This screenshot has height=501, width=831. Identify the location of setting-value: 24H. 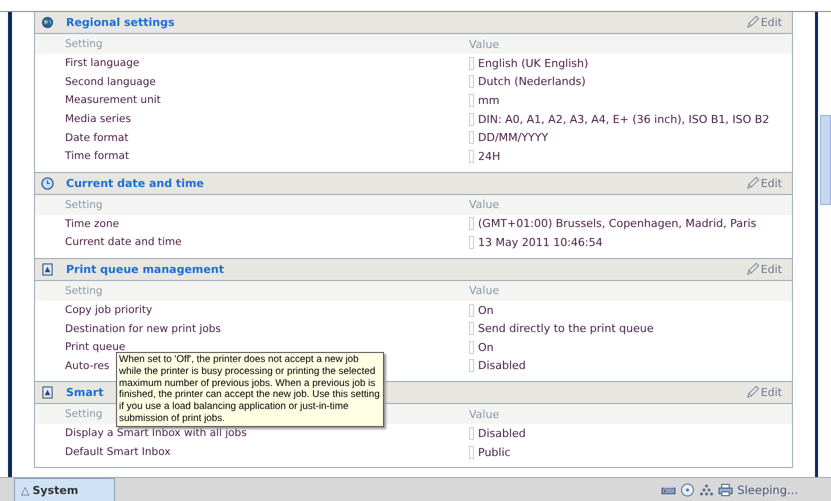
(489, 156).